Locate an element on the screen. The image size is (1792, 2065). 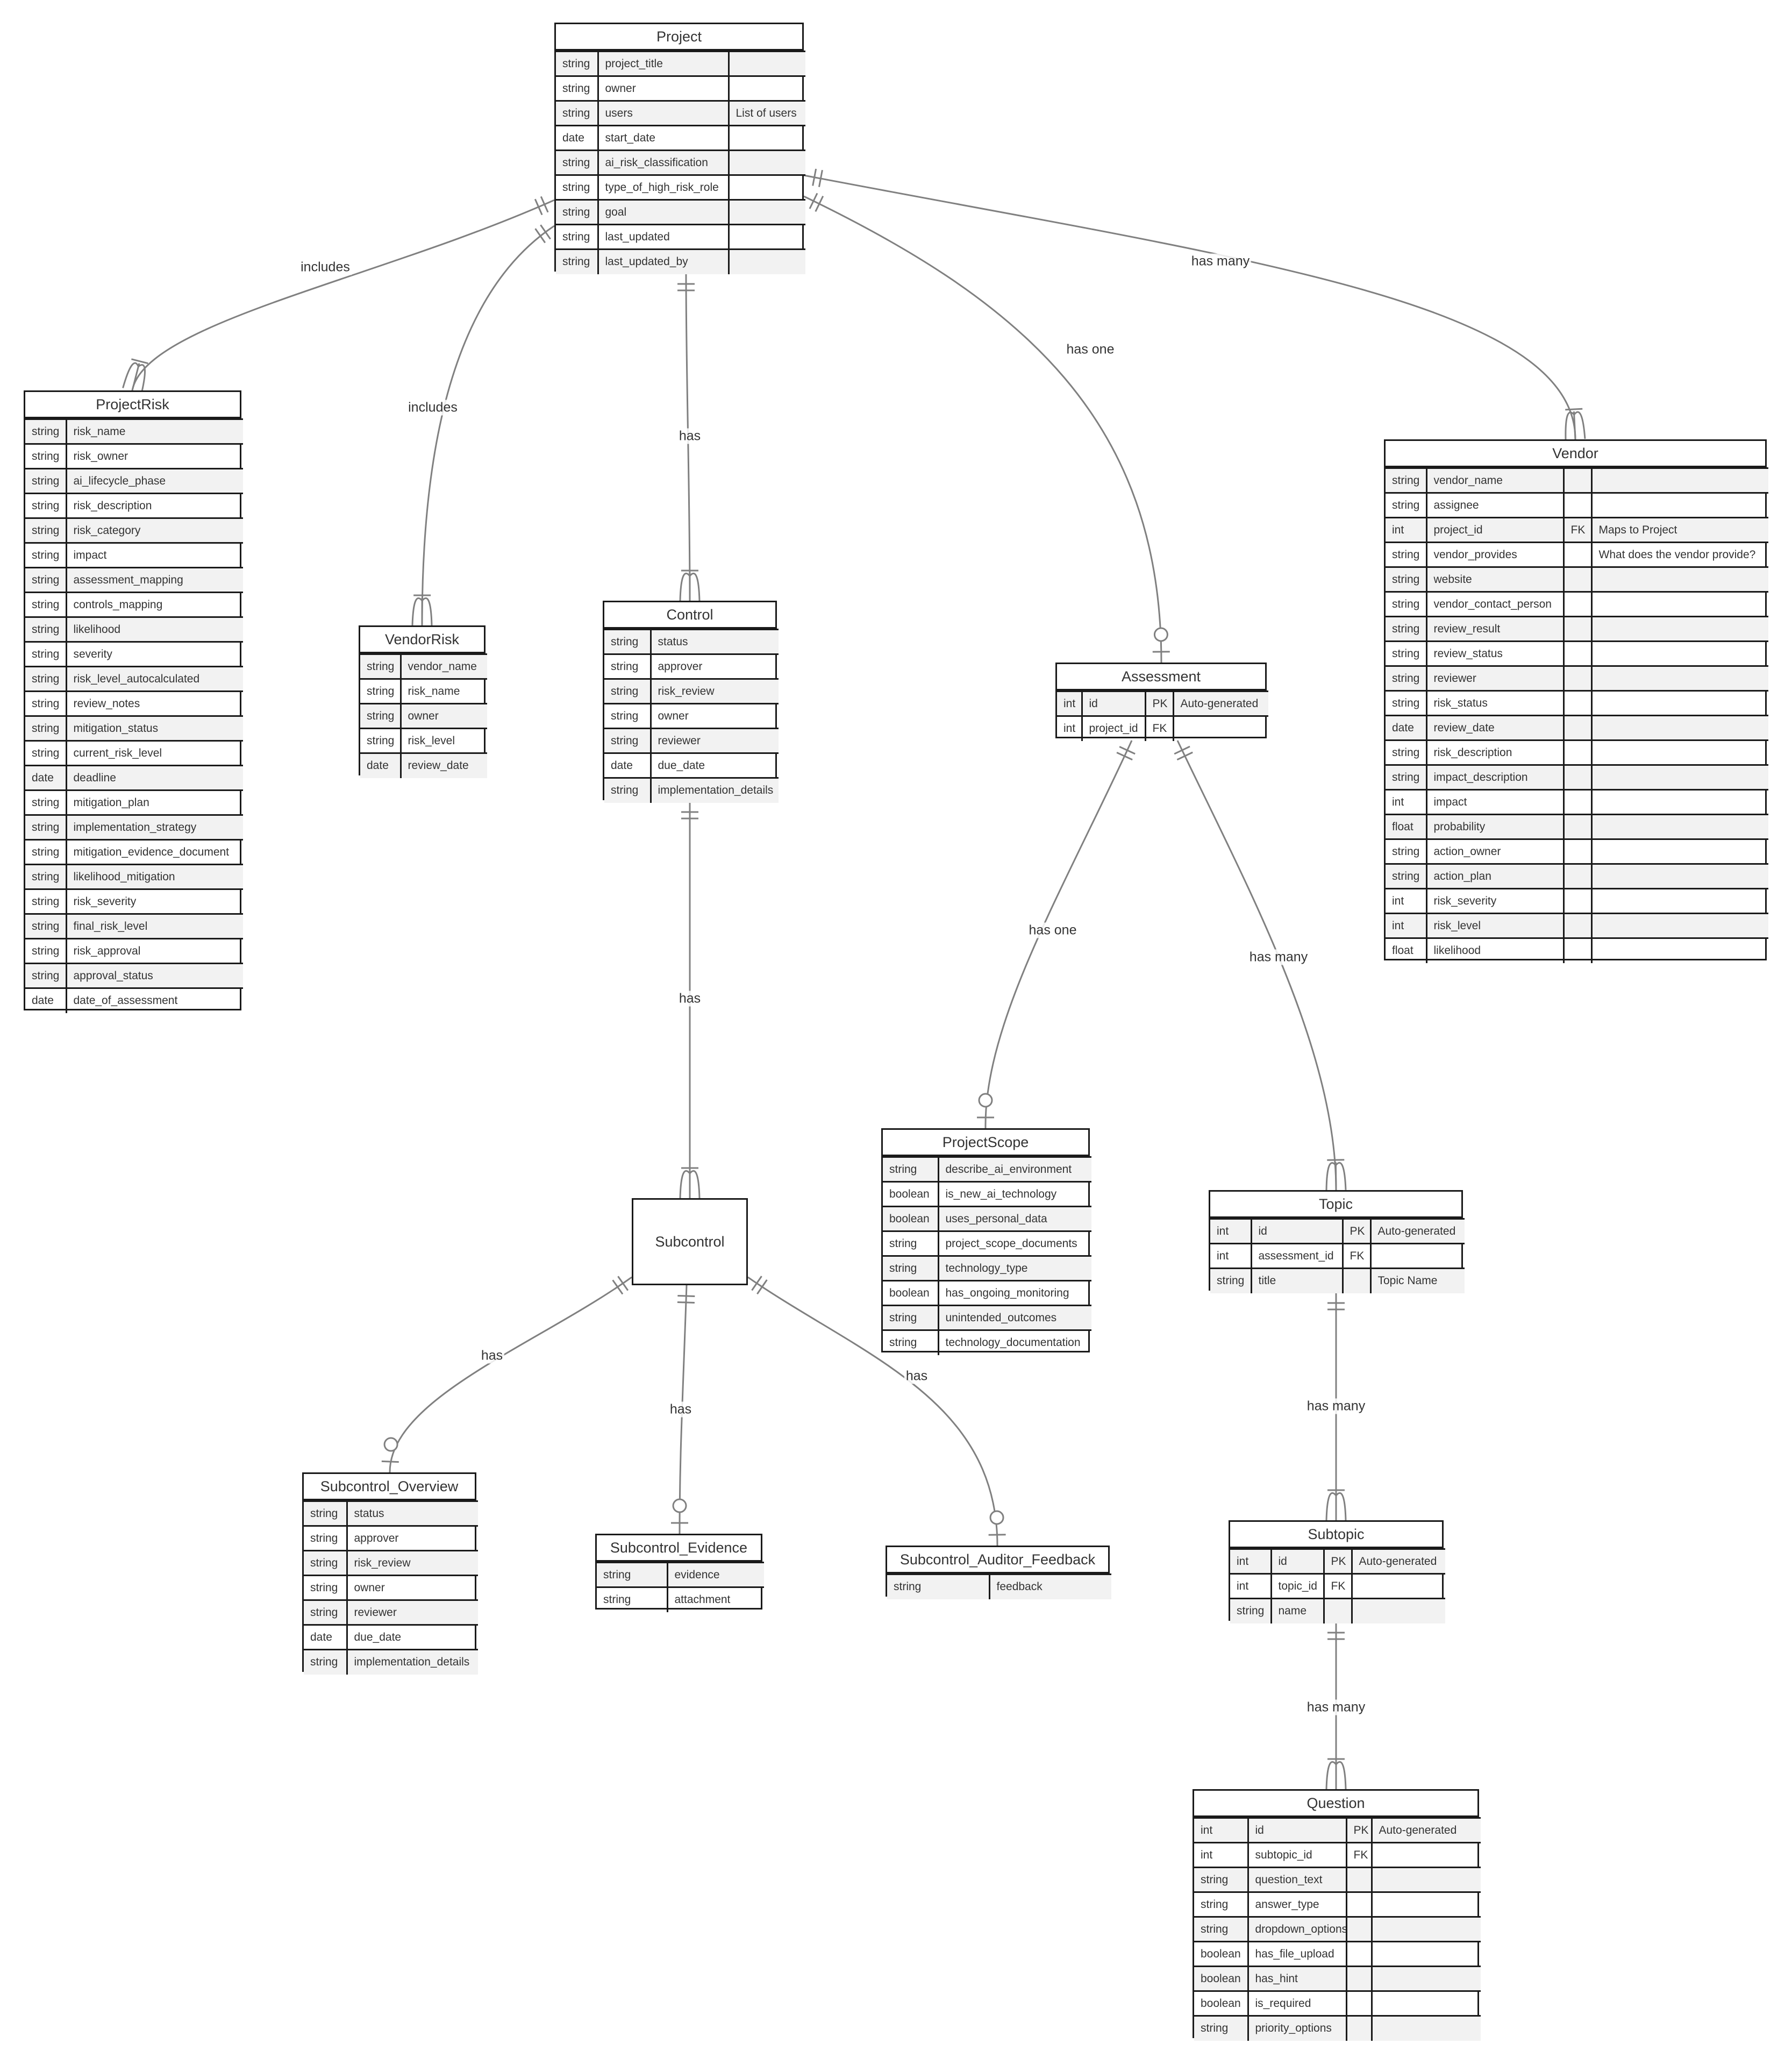
attribute-name: assessment_mapping is located at coordinates (154, 580).